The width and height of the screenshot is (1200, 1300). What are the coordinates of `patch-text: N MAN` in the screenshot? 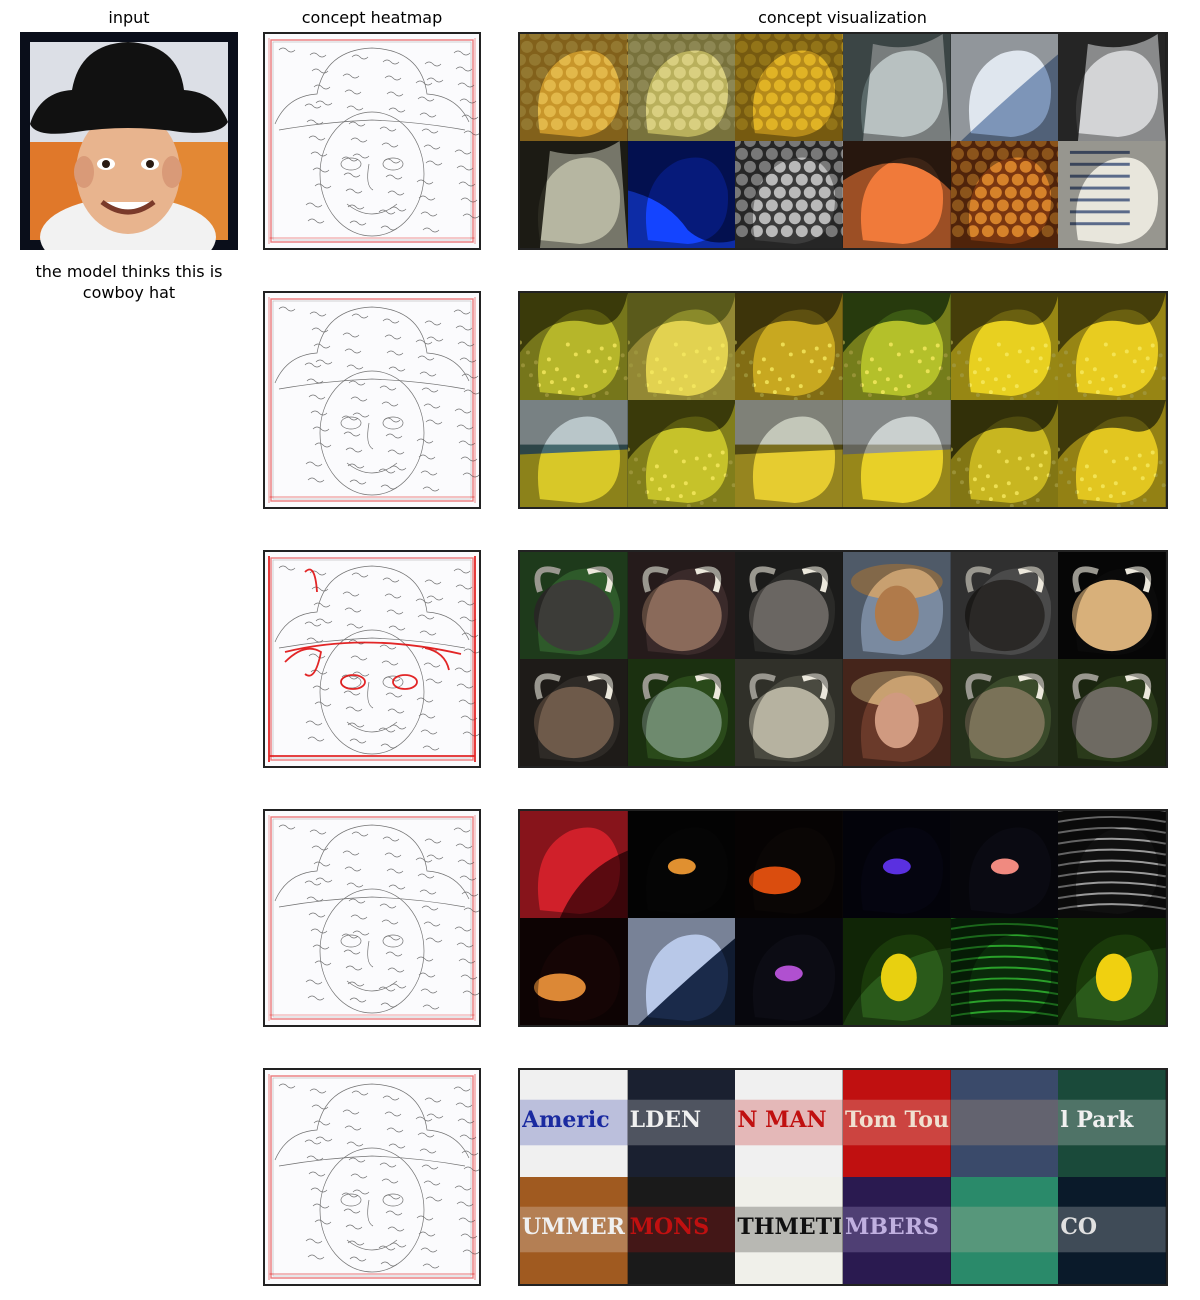 It's located at (782, 1120).